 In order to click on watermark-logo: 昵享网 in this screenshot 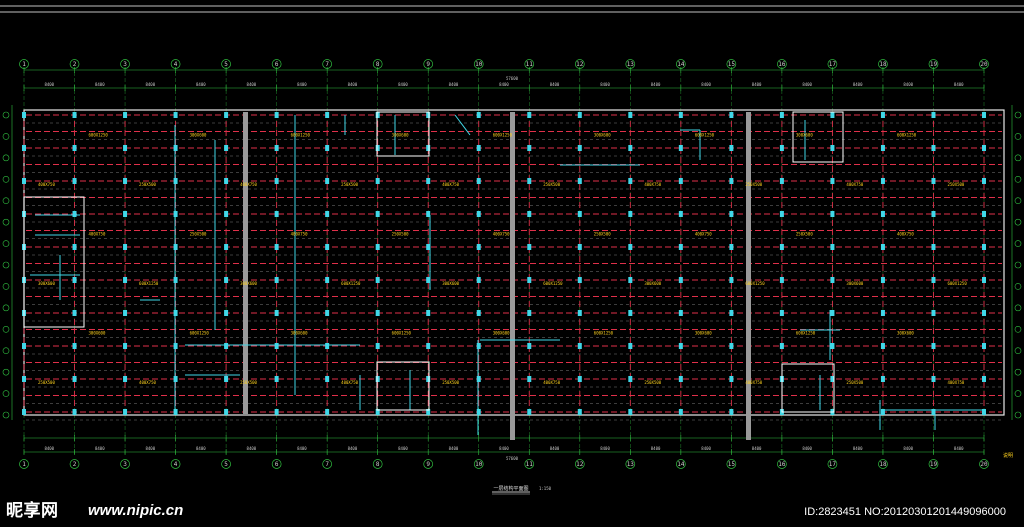, I will do `click(32, 511)`.